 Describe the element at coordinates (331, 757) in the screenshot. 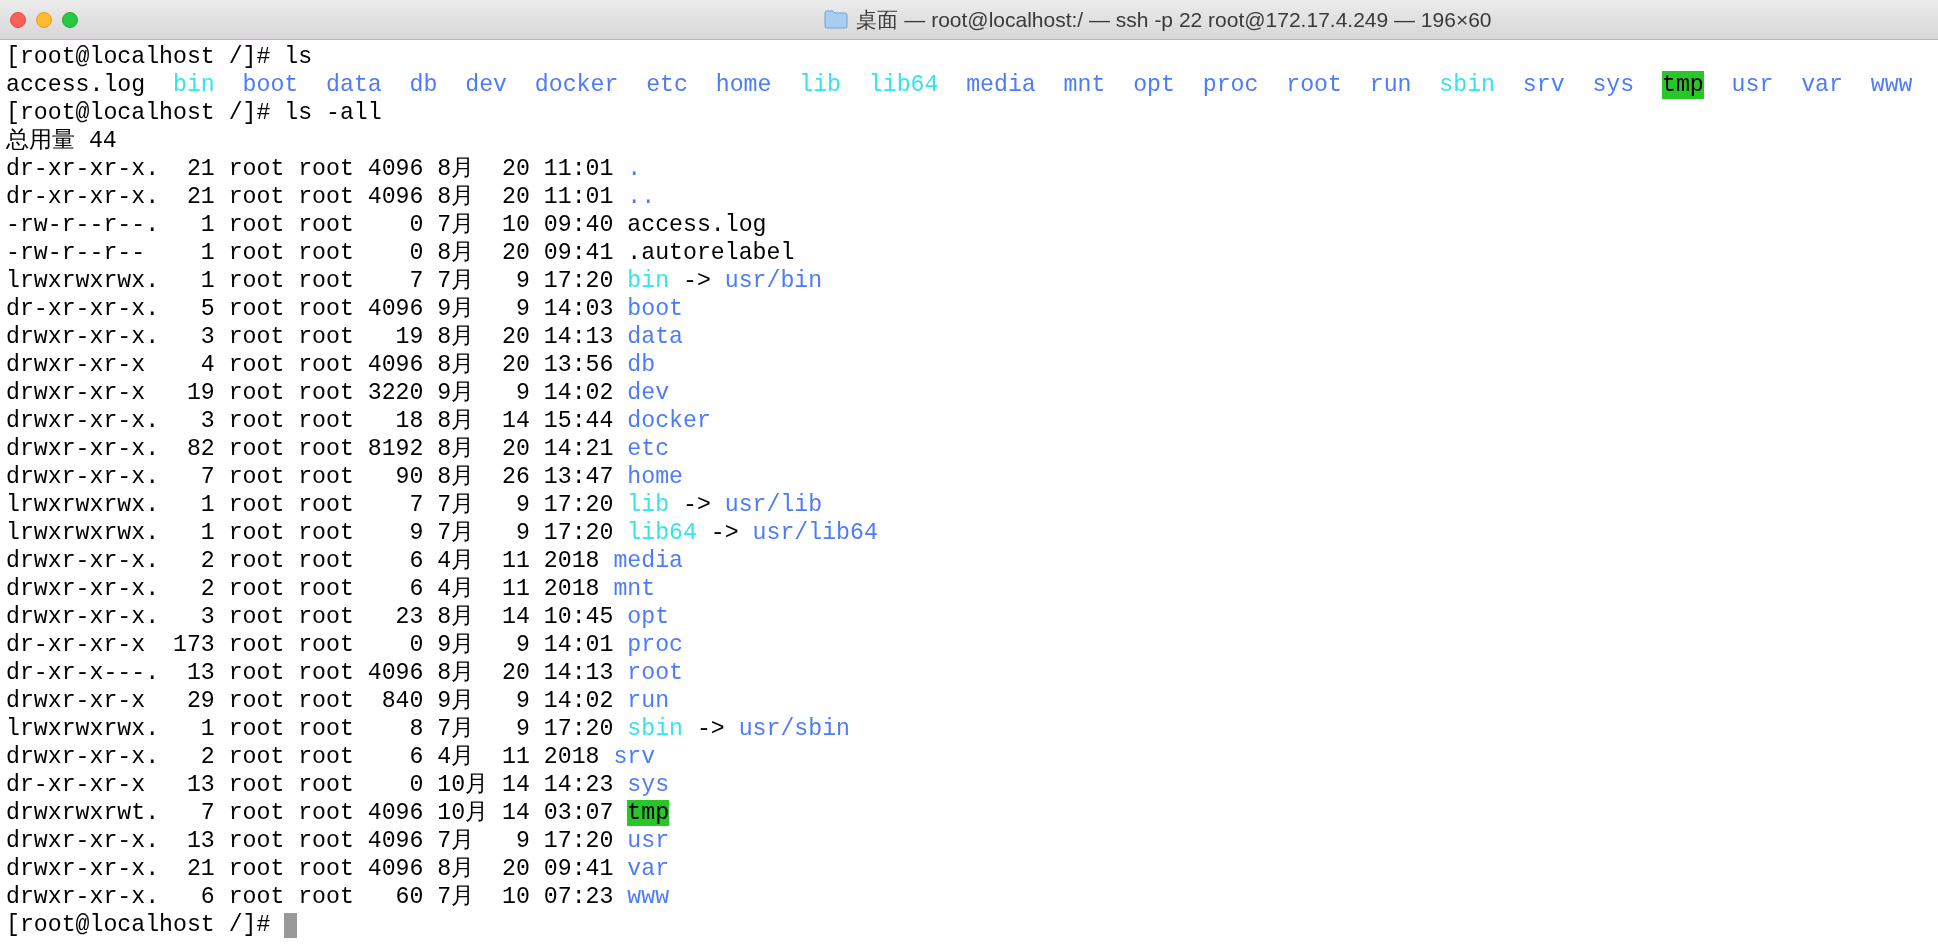

I see `terminal-line: drwxr-xr-x. 2 root root 6 4月 11 2018 srv` at that location.